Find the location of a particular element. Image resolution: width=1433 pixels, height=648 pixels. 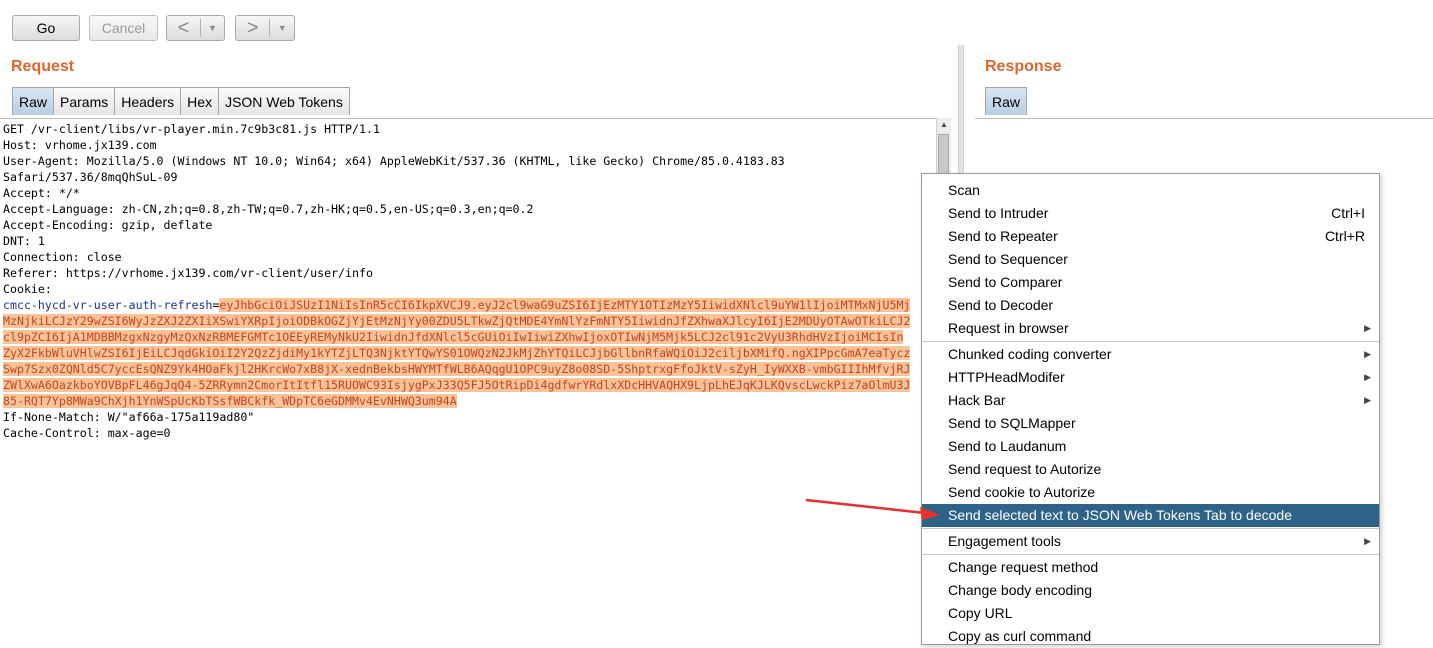

menu-item-send-to-comparer: Send to Comparer is located at coordinates (1150, 282).